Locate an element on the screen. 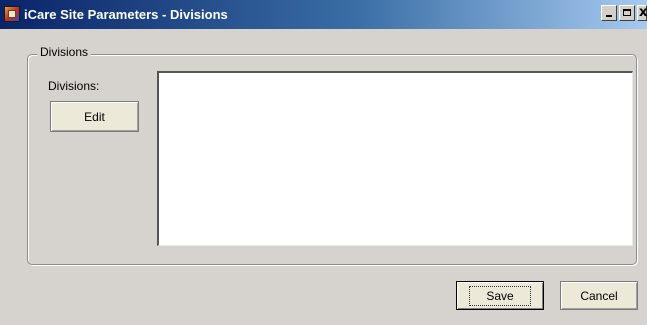 This screenshot has width=647, height=325. maximize-icon is located at coordinates (627, 13).